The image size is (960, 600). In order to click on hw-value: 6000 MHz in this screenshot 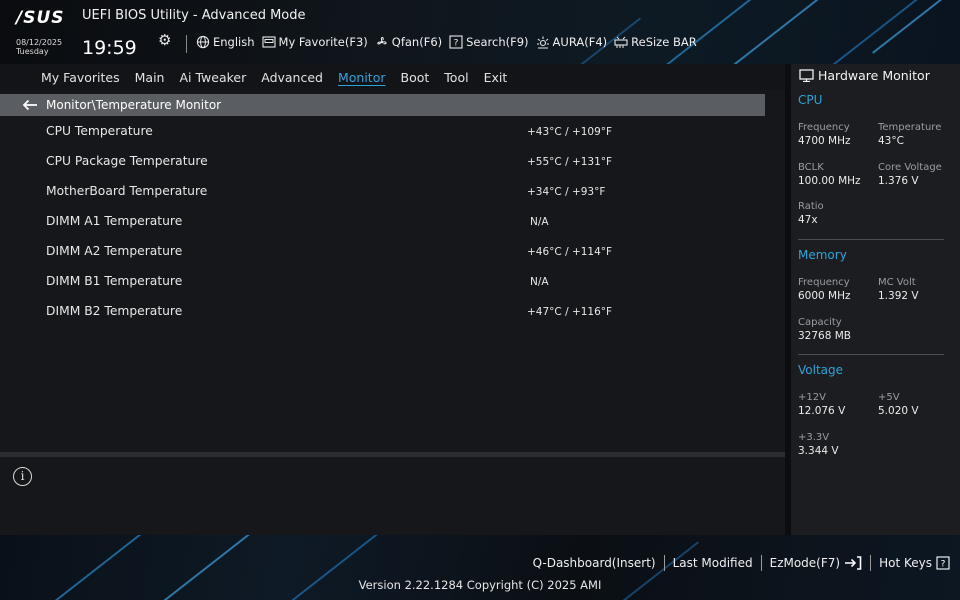, I will do `click(824, 296)`.